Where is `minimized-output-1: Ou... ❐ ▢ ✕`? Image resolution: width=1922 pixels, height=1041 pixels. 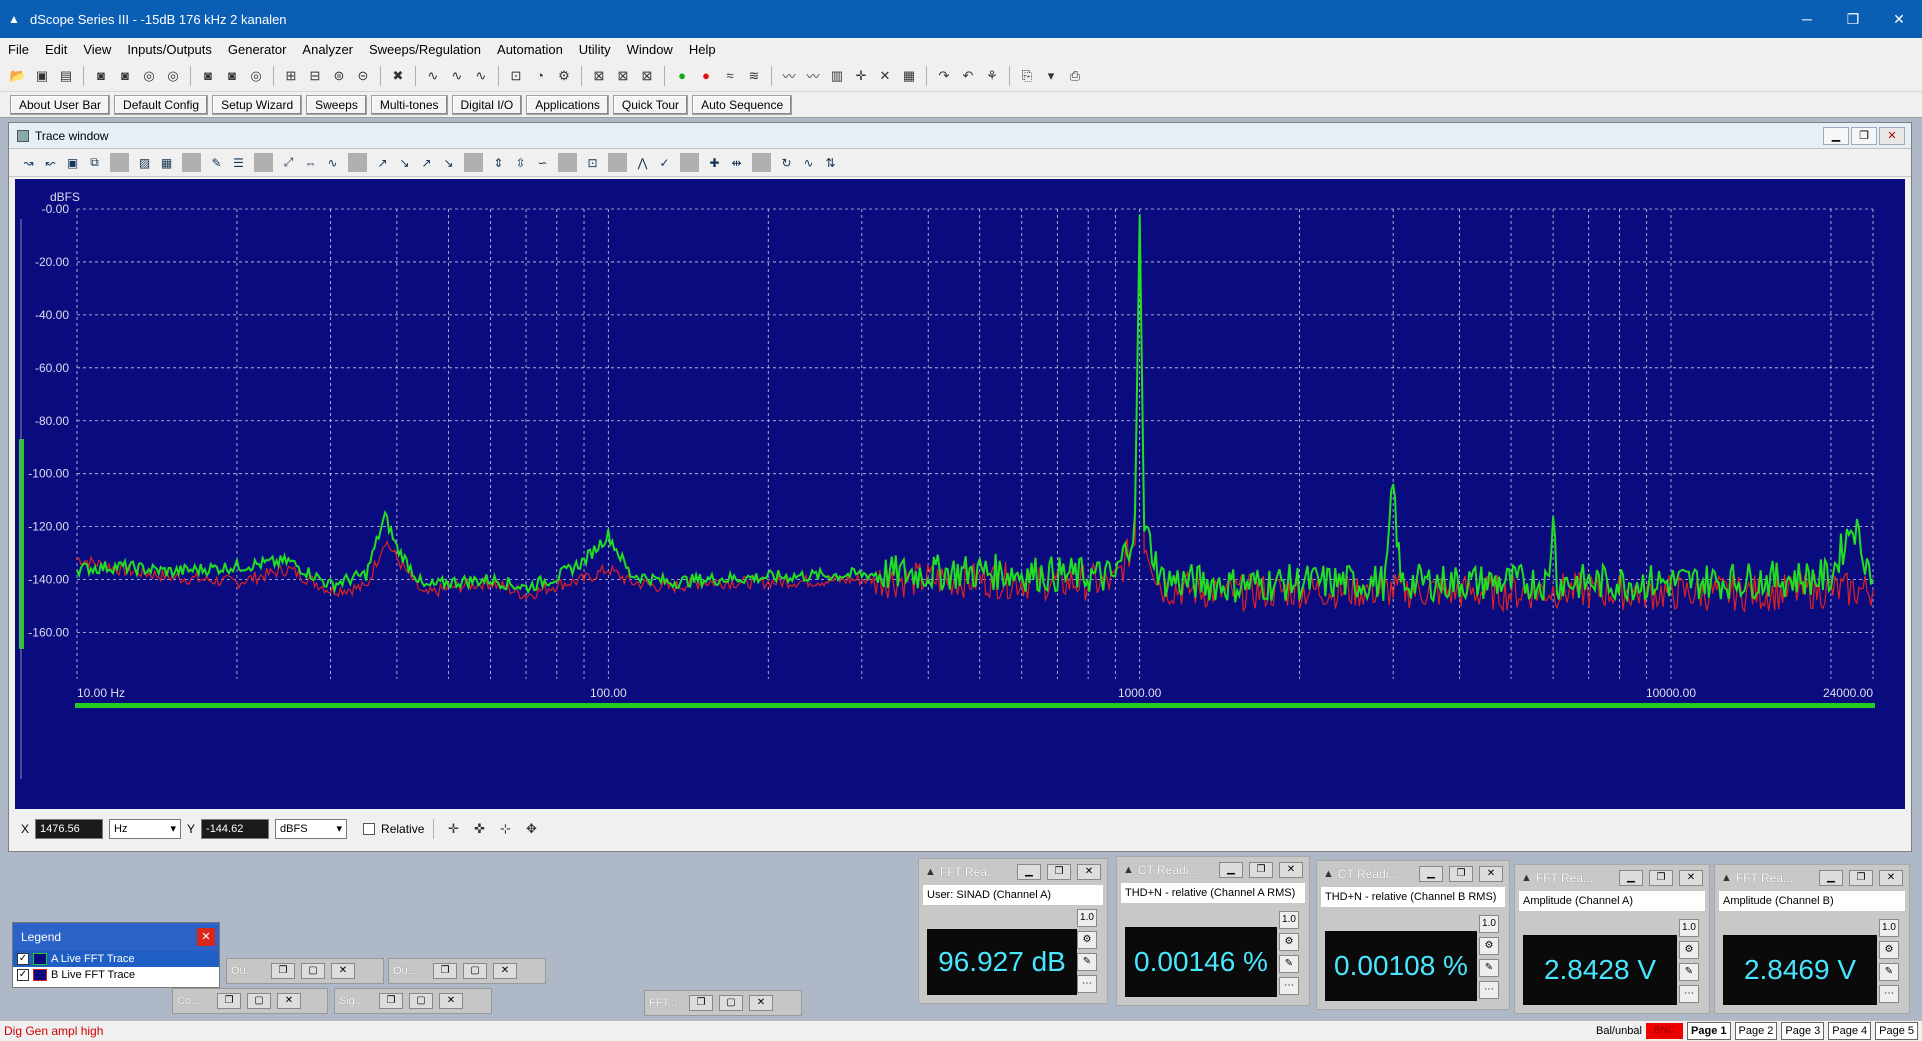 minimized-output-1: Ou... ❐ ▢ ✕ is located at coordinates (305, 971).